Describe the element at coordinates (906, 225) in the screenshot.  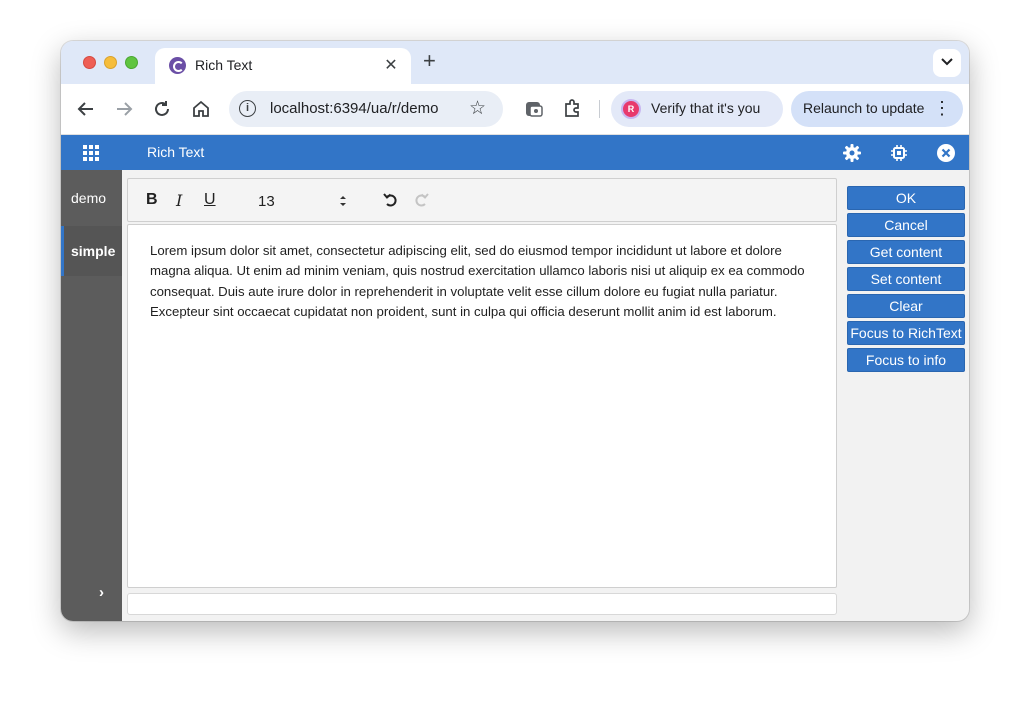
I see `cancel-button: Cancel` at that location.